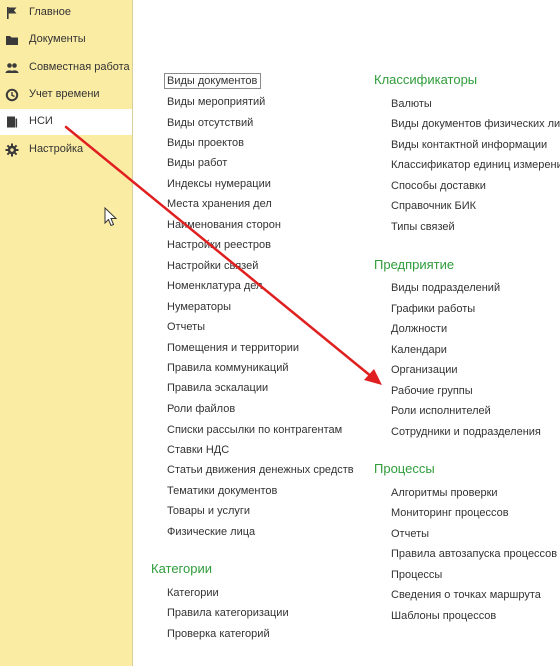 The image size is (560, 666). I want to click on list-item: Виды проектов, so click(205, 143).